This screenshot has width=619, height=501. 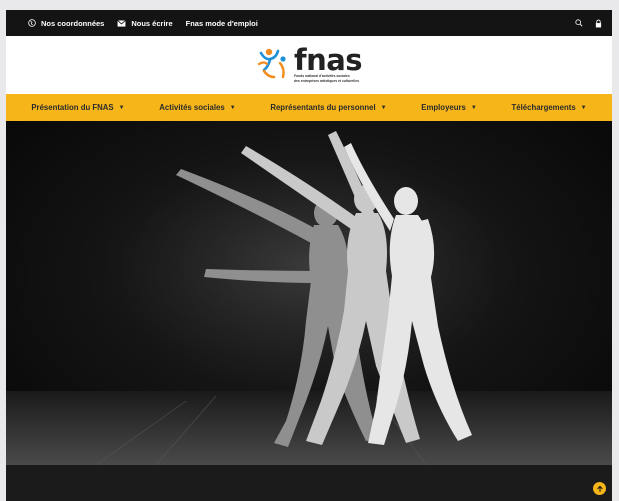 I want to click on globe-icon, so click(x=32, y=23).